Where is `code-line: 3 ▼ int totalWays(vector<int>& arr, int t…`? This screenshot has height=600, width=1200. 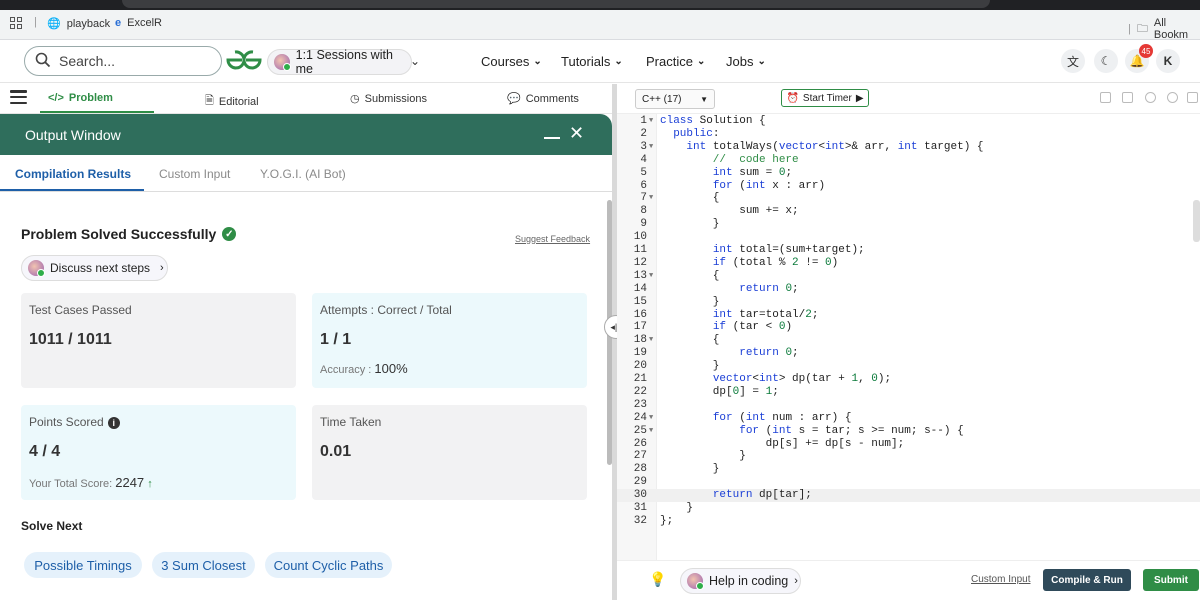
code-line: 3 ▼ int totalWays(vector<int>& arr, int t… is located at coordinates (908, 147).